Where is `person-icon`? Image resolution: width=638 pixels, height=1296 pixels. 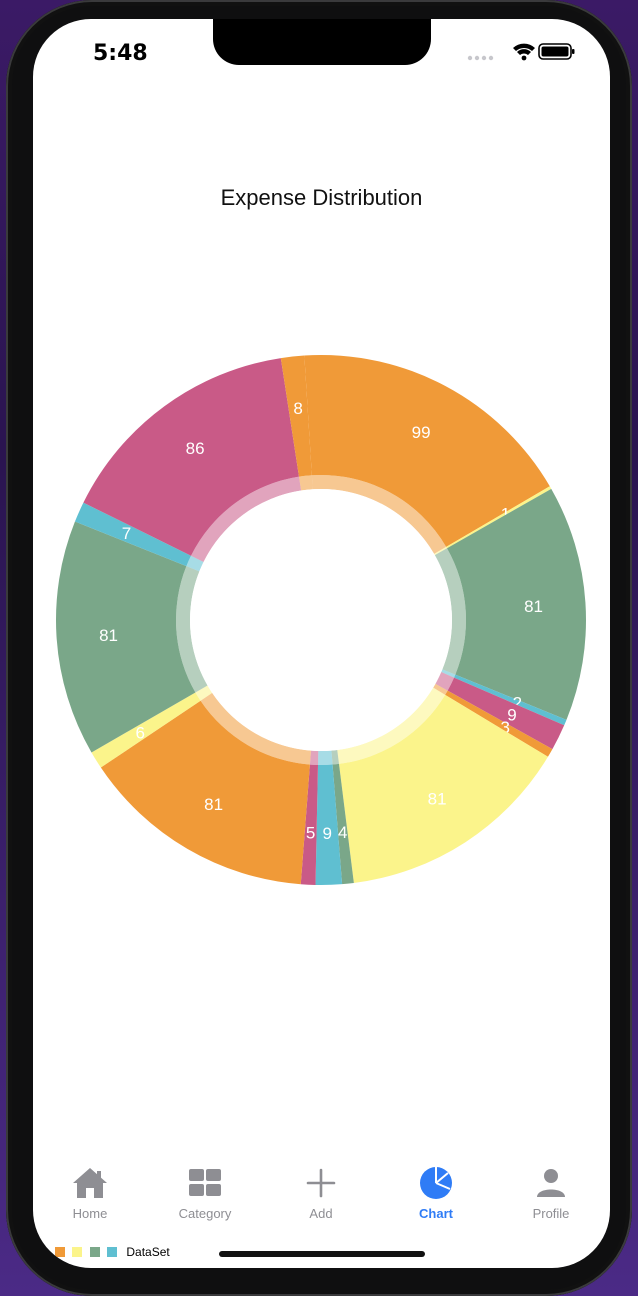 person-icon is located at coordinates (551, 1183).